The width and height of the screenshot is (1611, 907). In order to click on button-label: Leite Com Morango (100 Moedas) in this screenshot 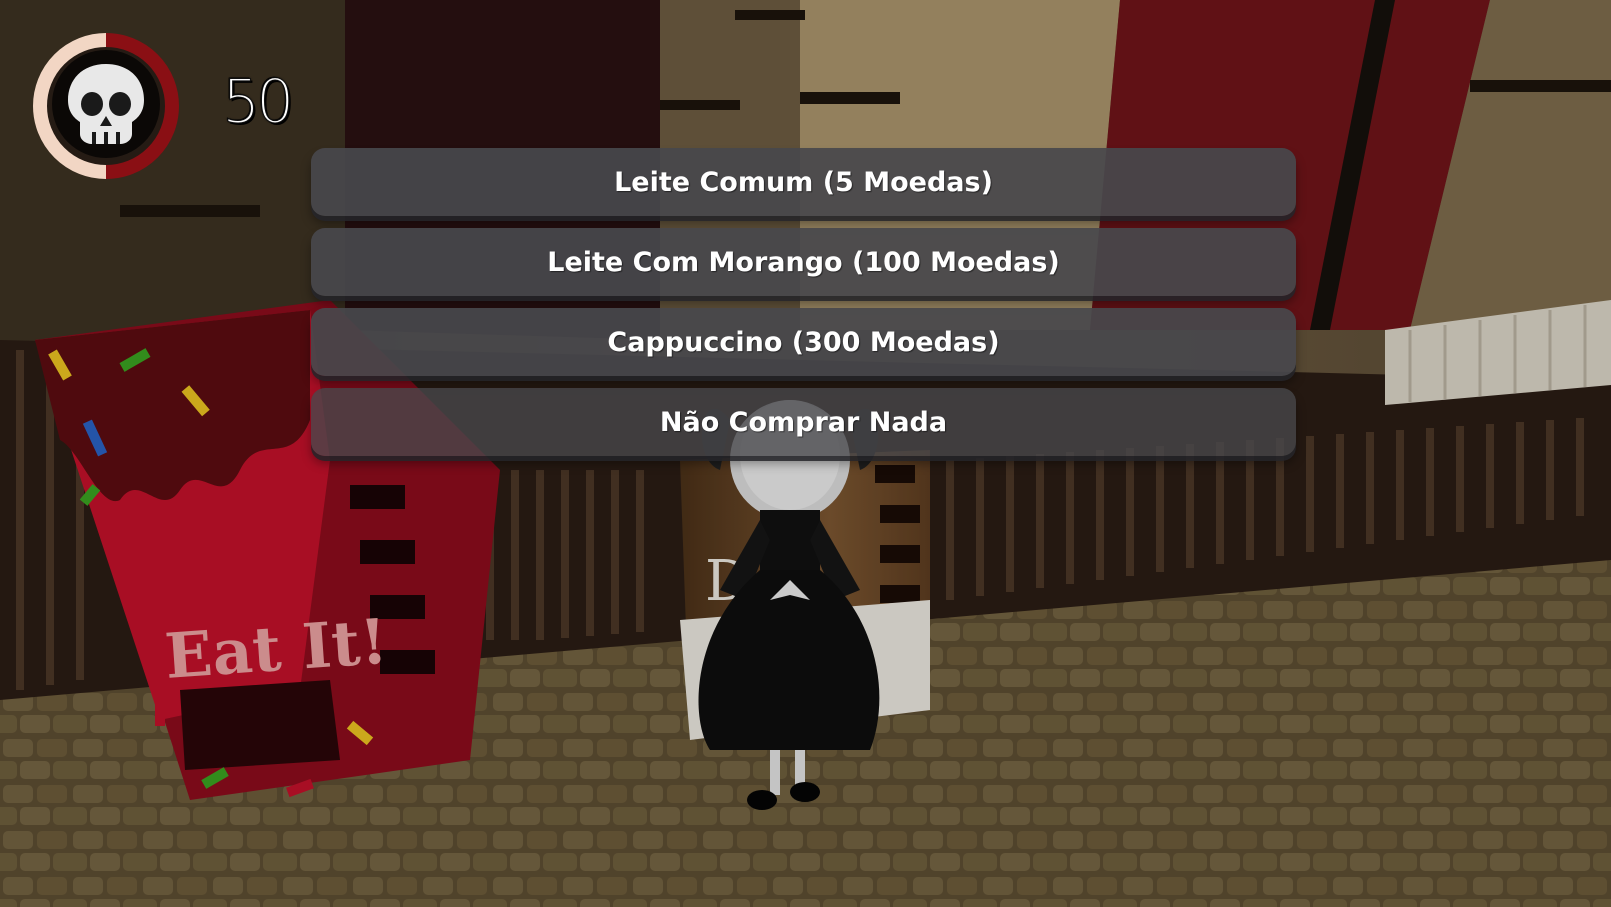, I will do `click(803, 262)`.